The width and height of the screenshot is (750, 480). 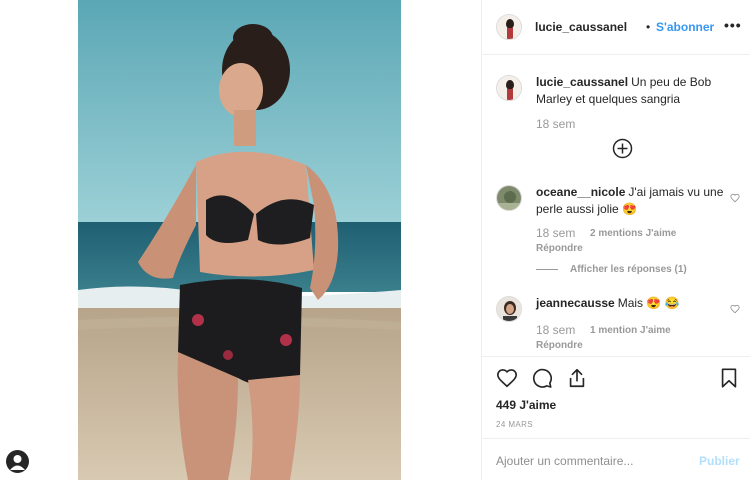 What do you see at coordinates (581, 27) in the screenshot?
I see `author-username: lucie_caussanel` at bounding box center [581, 27].